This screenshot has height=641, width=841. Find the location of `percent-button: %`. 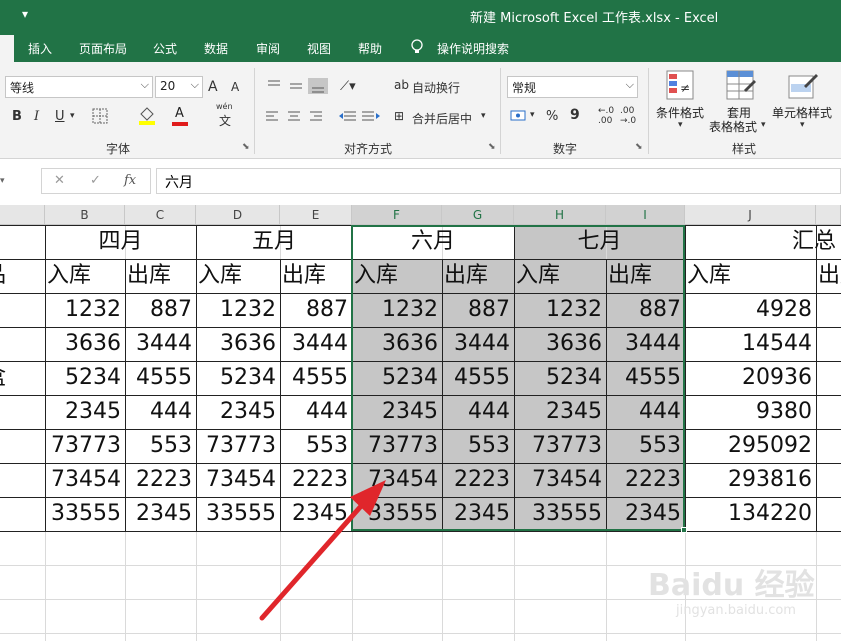

percent-button: % is located at coordinates (552, 116).